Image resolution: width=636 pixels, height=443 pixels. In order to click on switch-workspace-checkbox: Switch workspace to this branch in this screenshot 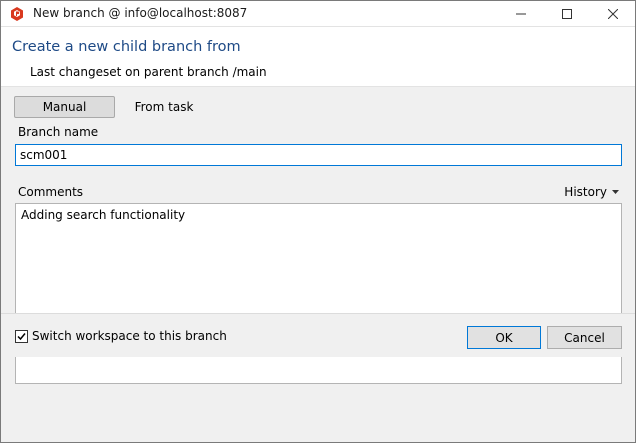, I will do `click(121, 336)`.